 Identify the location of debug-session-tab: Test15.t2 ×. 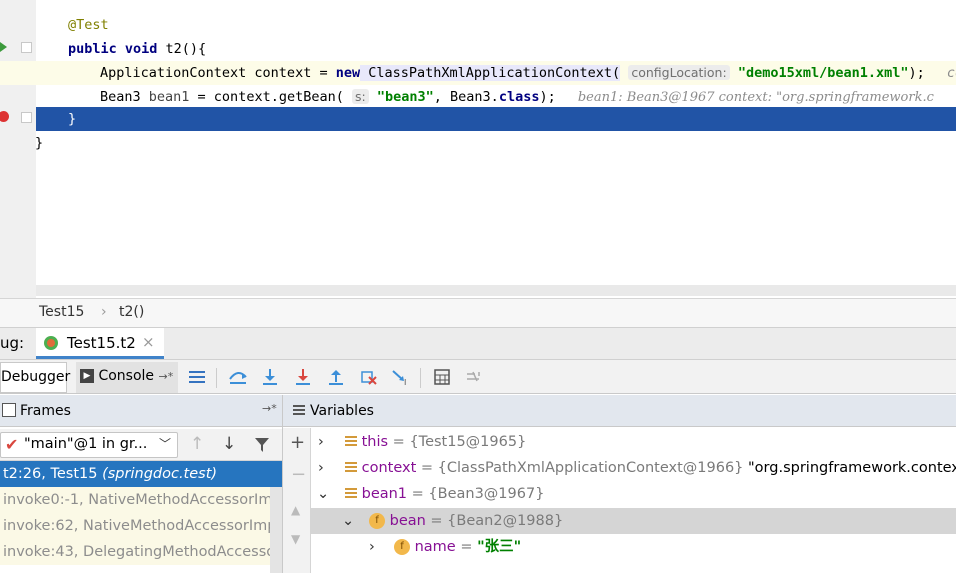
(100, 343).